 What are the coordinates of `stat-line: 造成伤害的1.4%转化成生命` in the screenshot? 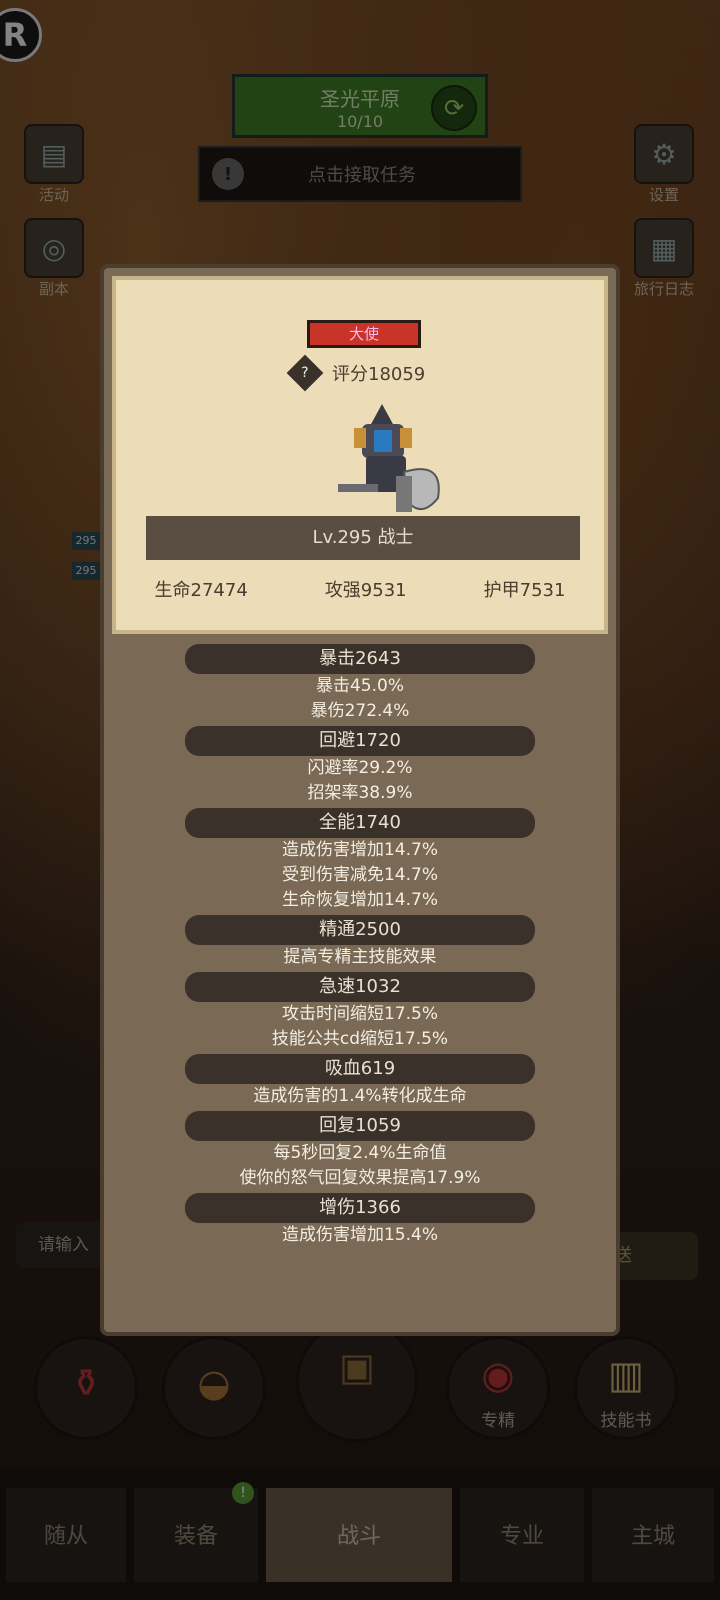 It's located at (360, 1096).